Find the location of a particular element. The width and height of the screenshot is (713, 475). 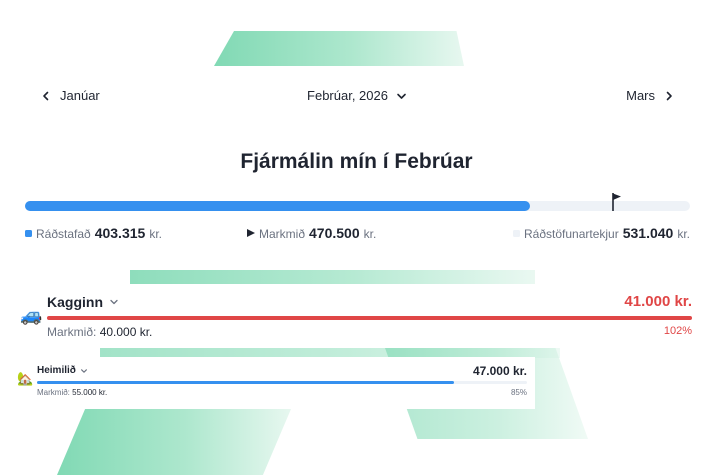

month-selector: Febrúar, 2026 is located at coordinates (357, 95).